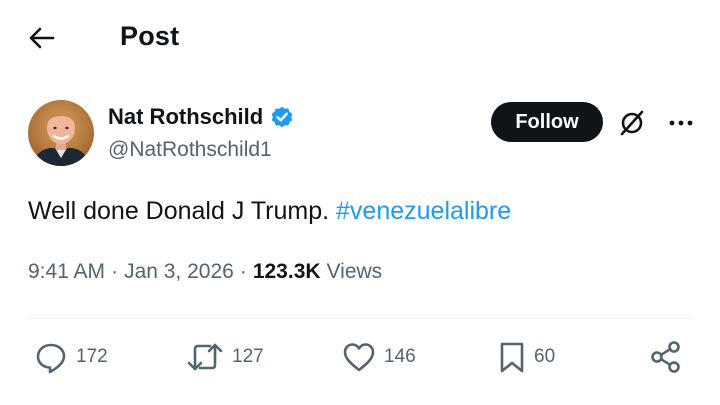  I want to click on tweet-time: 9:41 AM, so click(66, 272).